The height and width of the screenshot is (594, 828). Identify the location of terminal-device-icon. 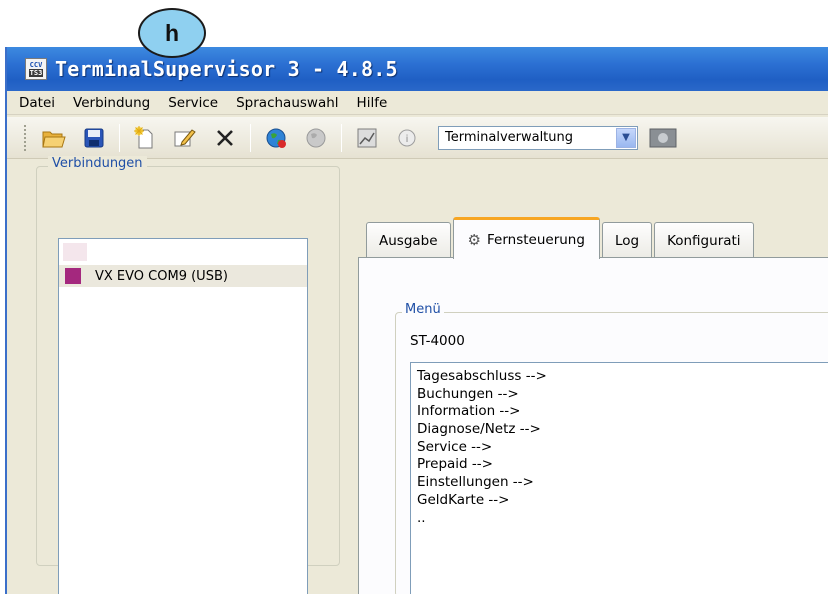
(663, 138).